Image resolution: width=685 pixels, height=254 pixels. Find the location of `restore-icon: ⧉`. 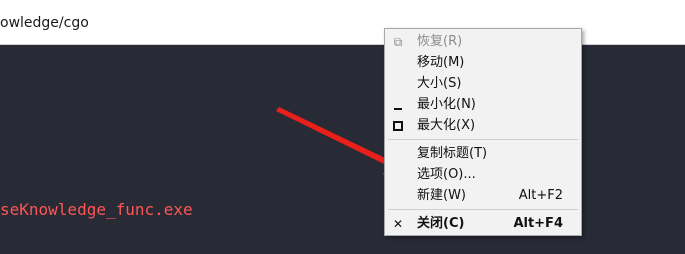

restore-icon: ⧉ is located at coordinates (398, 42).